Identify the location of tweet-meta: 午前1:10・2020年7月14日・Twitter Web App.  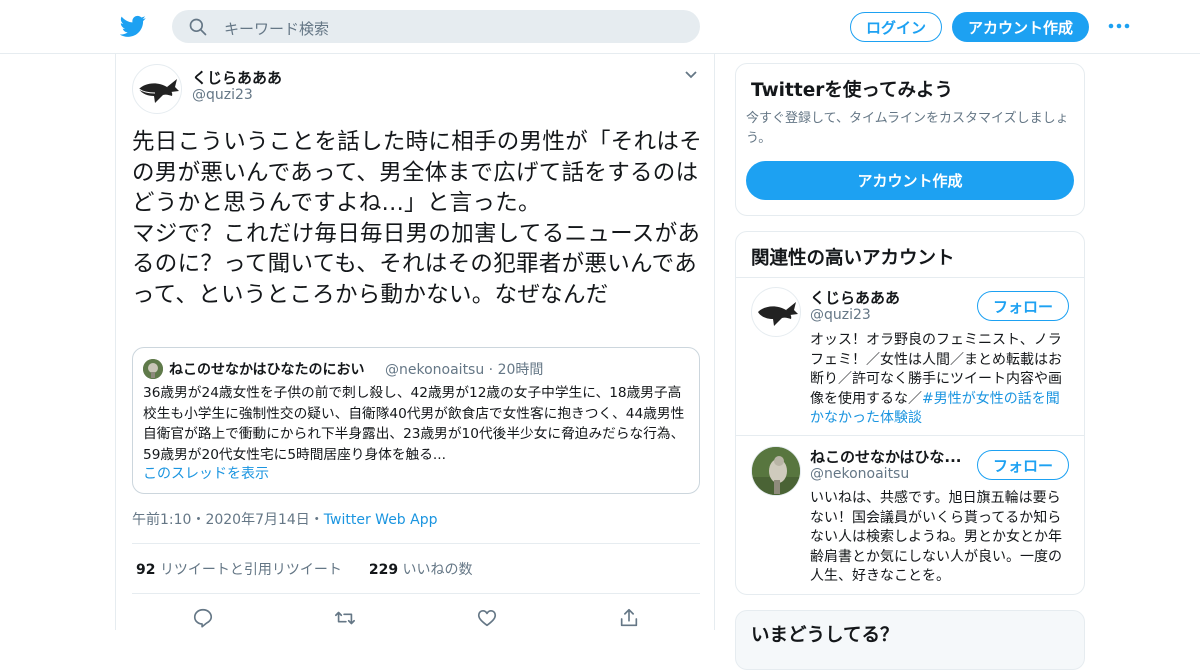
(285, 519).